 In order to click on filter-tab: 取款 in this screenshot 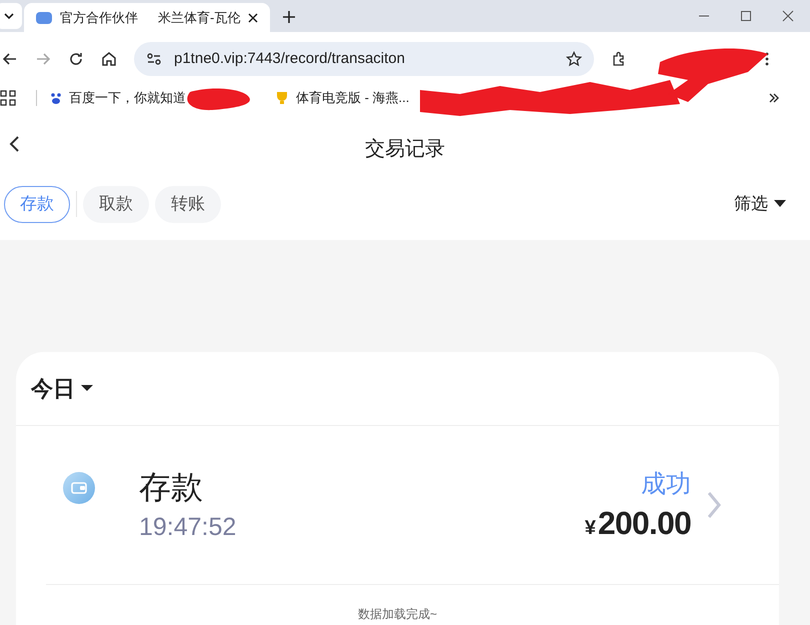, I will do `click(116, 204)`.